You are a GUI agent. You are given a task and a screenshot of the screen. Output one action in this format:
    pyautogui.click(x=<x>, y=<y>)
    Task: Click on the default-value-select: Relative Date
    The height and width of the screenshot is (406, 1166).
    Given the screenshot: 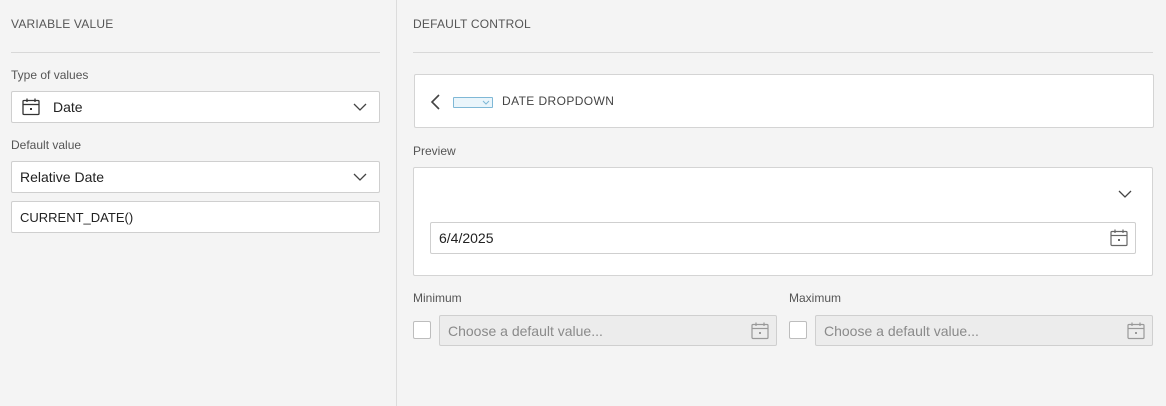 What is the action you would take?
    pyautogui.click(x=195, y=177)
    